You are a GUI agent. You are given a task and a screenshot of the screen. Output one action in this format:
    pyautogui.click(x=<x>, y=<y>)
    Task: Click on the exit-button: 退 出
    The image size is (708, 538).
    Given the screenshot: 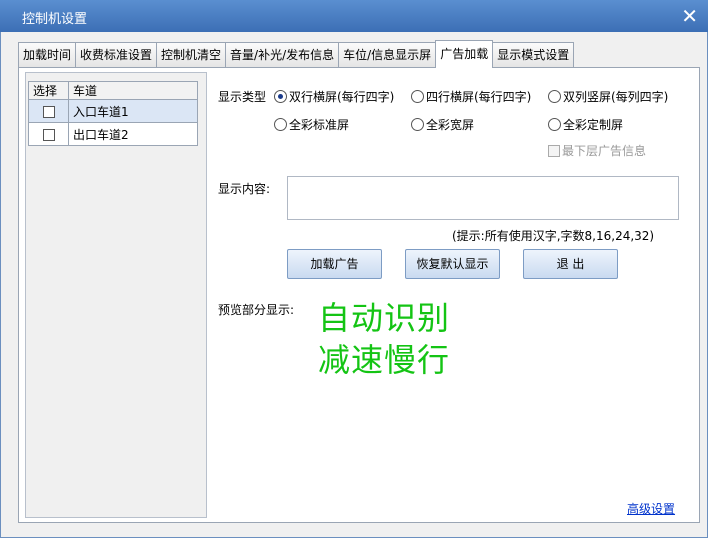 What is the action you would take?
    pyautogui.click(x=570, y=264)
    